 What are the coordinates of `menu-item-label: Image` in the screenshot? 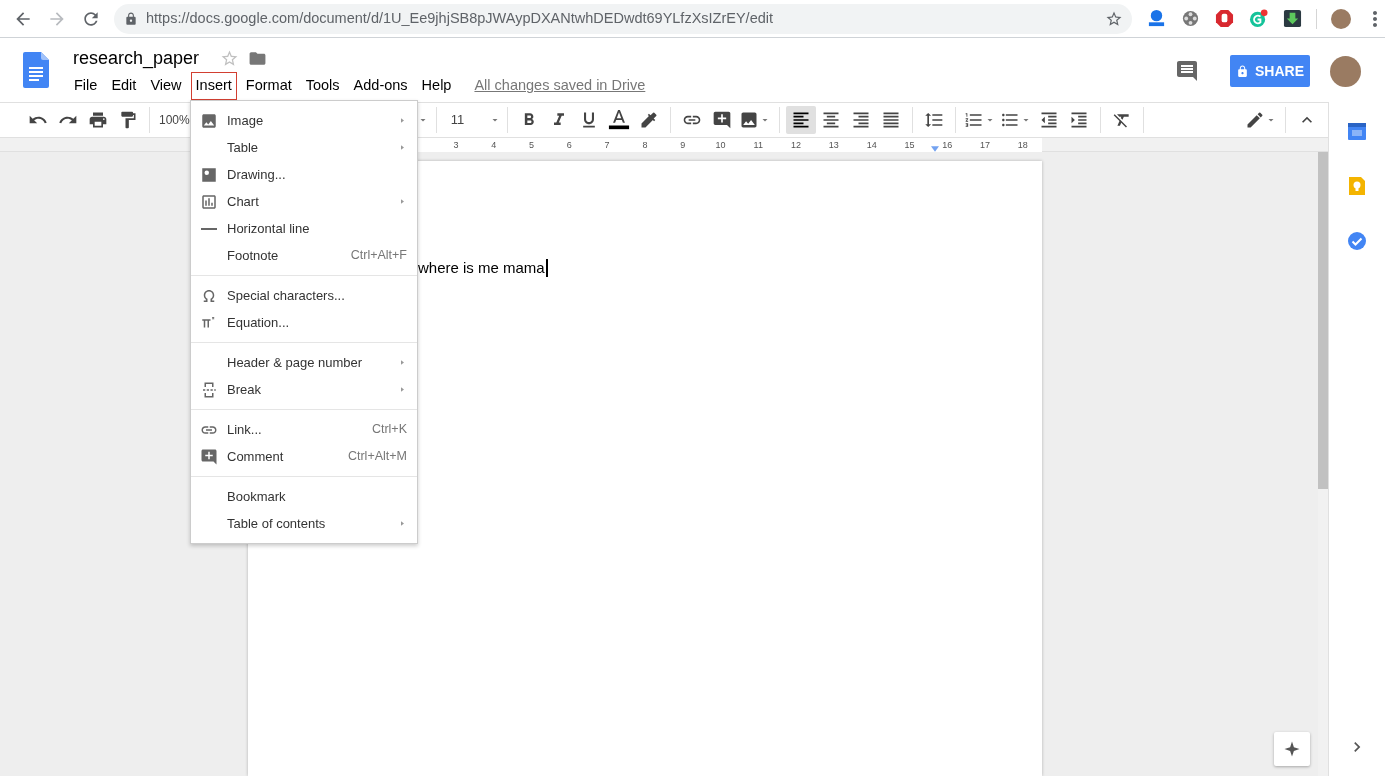 It's located at (245, 120).